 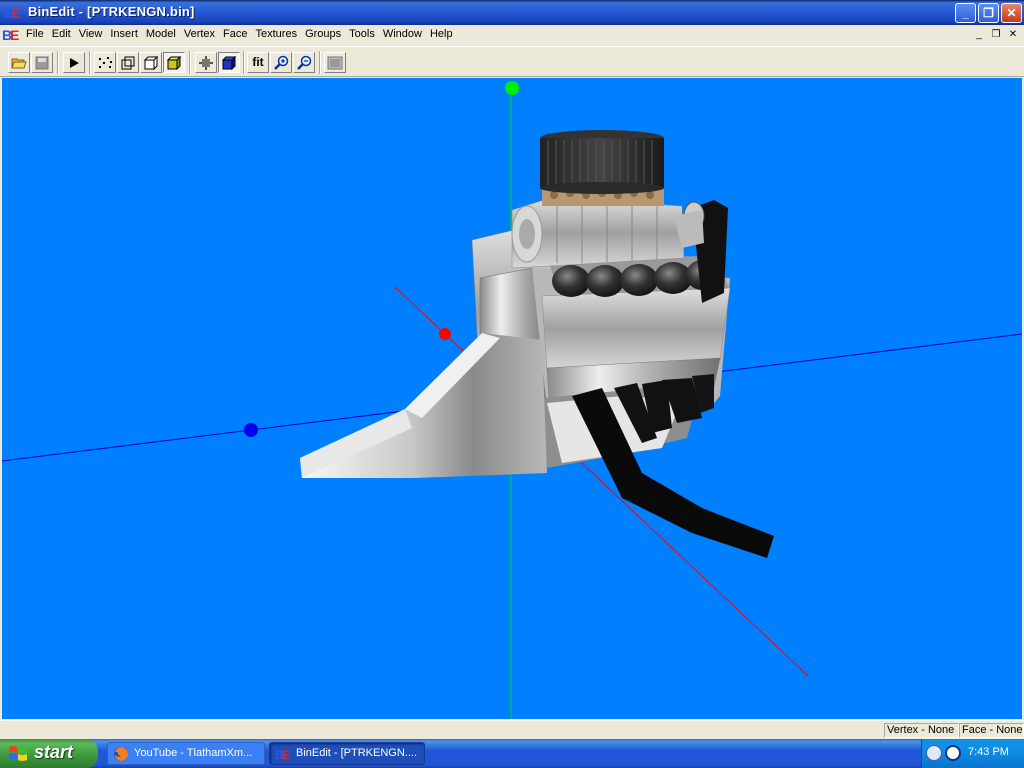 What do you see at coordinates (199, 35) in the screenshot?
I see `menu-vertex: Vertex` at bounding box center [199, 35].